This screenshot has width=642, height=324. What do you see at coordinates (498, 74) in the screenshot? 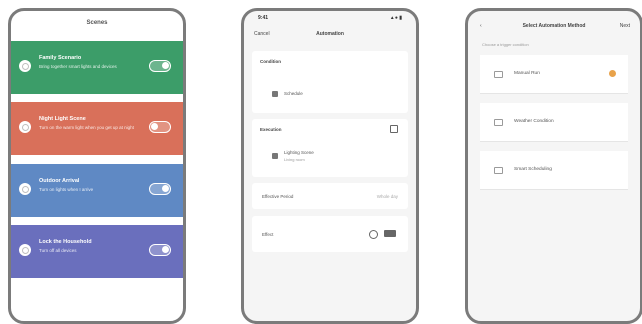
I see `tap-icon` at bounding box center [498, 74].